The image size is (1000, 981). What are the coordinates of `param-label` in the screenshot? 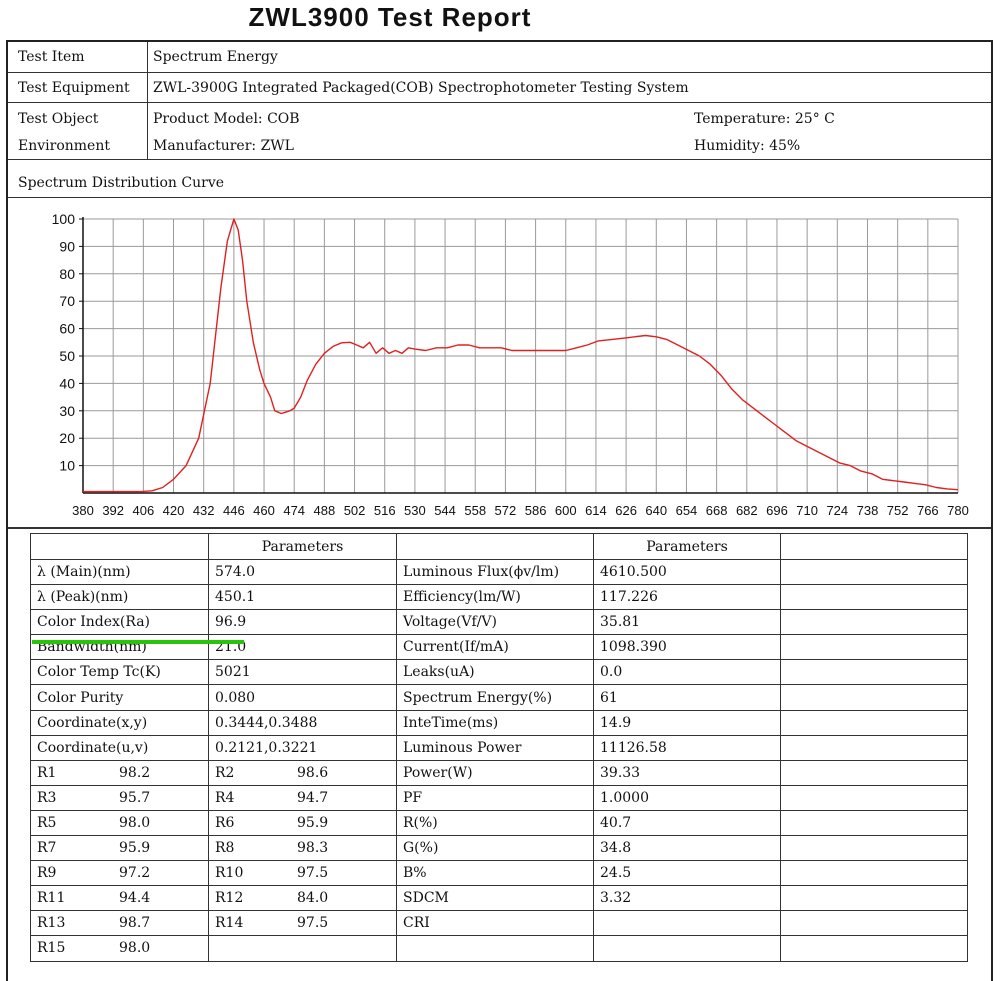 It's located at (495, 948).